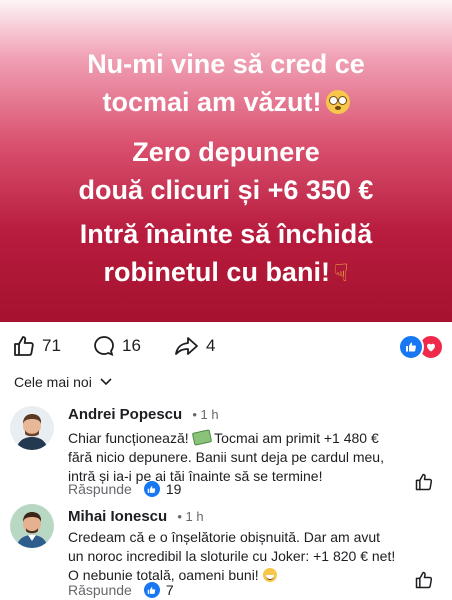 This screenshot has width=452, height=600. Describe the element at coordinates (128, 438) in the screenshot. I see `comment-text-part: Chiar funcționează!` at that location.